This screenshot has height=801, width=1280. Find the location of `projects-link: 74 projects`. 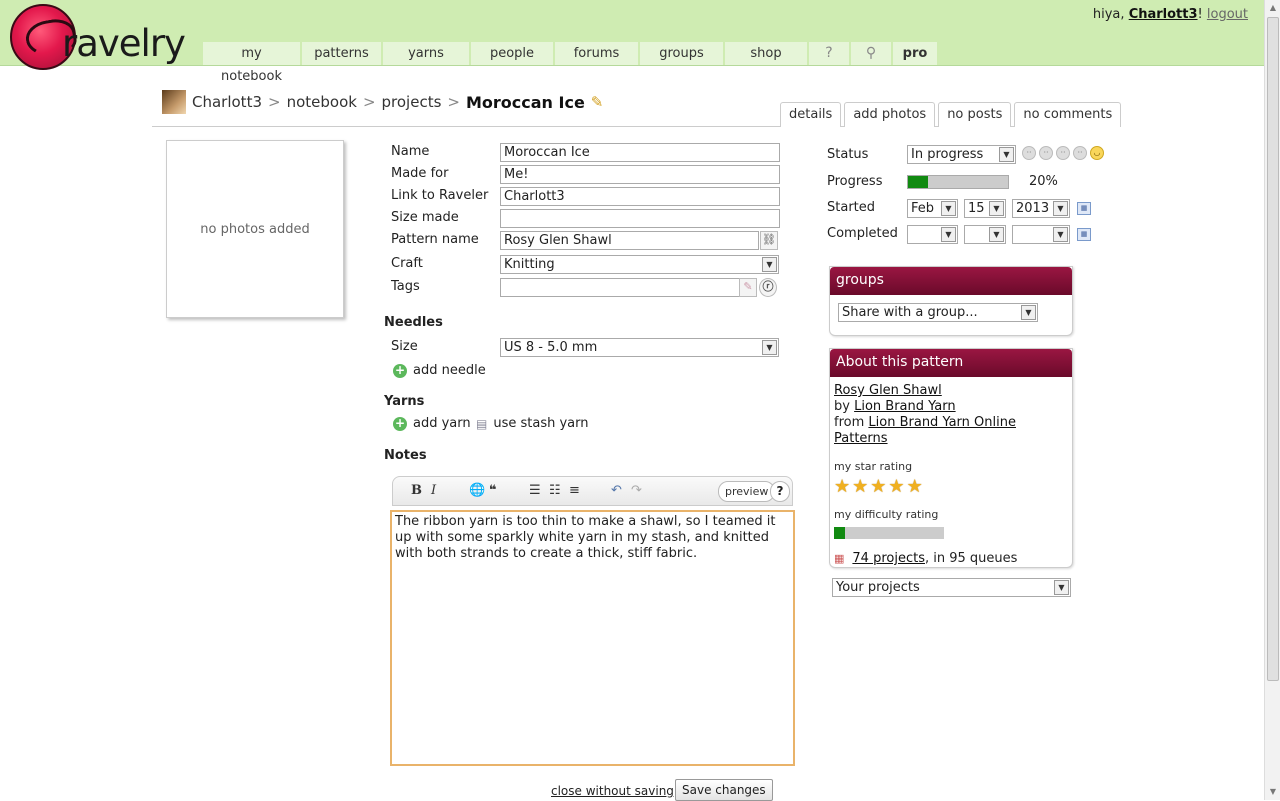

projects-link: 74 projects is located at coordinates (888, 559).